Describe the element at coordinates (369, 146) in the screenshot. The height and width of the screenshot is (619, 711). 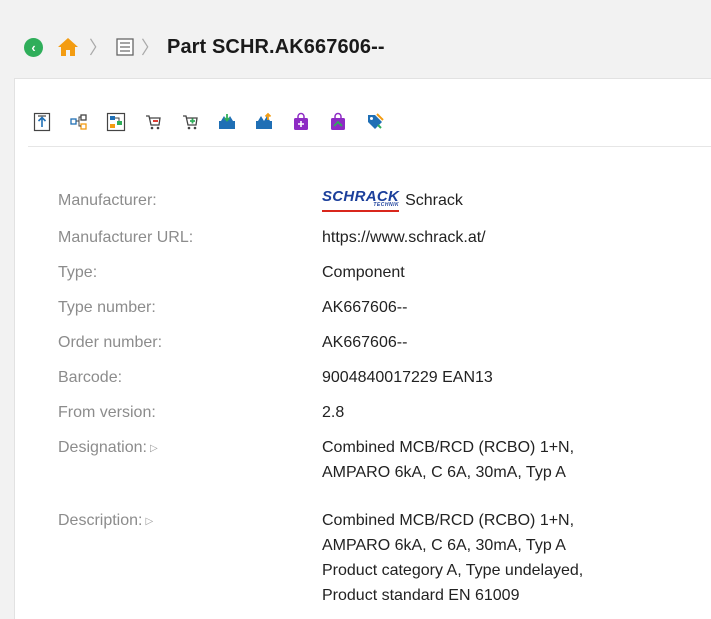
I see `toolbar-divider` at that location.